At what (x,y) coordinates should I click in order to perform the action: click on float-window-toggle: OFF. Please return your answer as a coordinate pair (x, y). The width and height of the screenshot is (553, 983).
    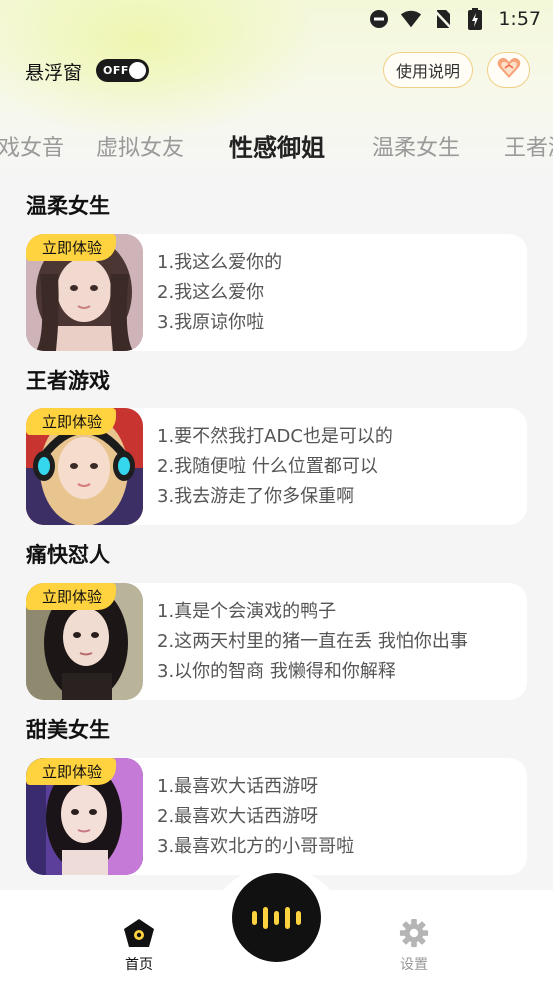
    Looking at the image, I should click on (122, 70).